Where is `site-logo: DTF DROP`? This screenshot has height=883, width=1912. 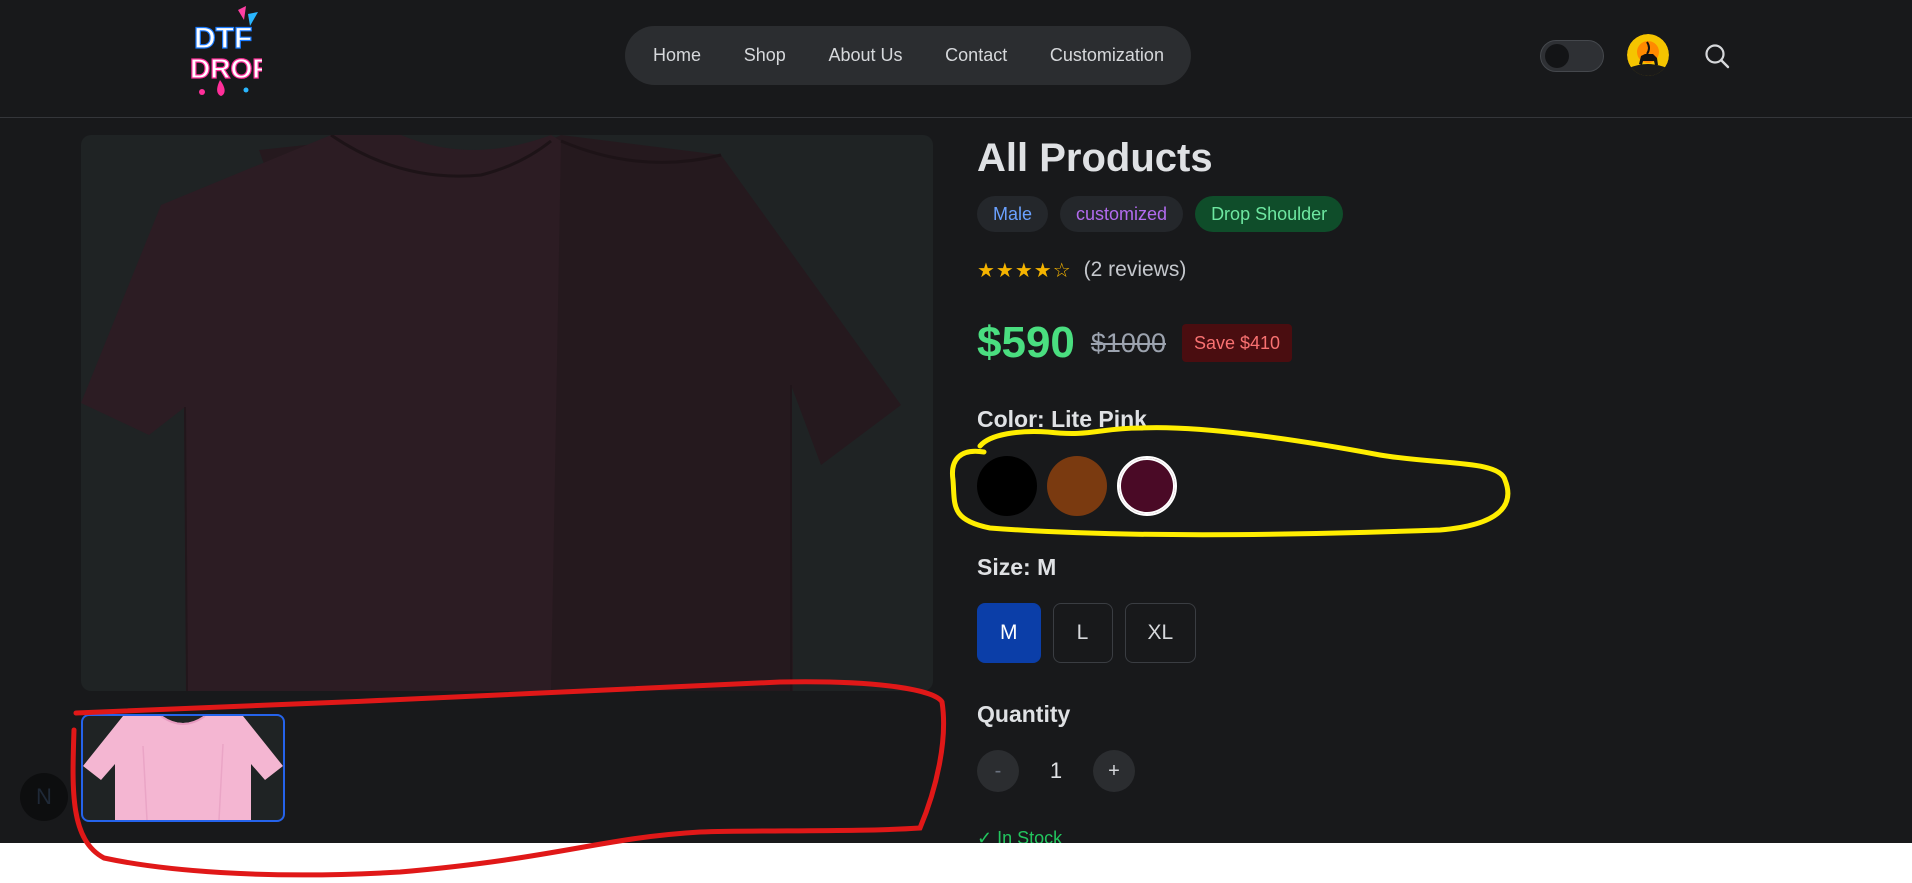 site-logo: DTF DROP is located at coordinates (230, 54).